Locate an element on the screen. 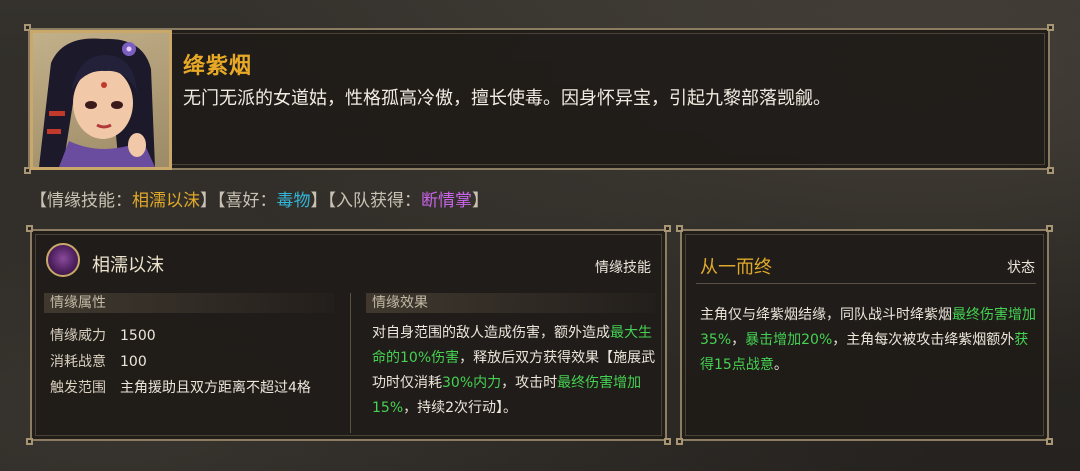  skill-title: 相濡以沫 is located at coordinates (128, 265).